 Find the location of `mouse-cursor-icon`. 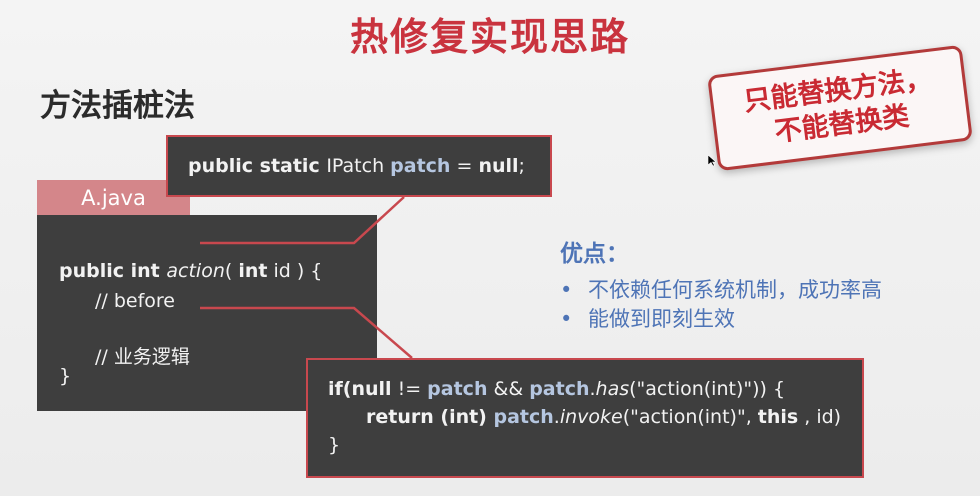

mouse-cursor-icon is located at coordinates (712, 161).